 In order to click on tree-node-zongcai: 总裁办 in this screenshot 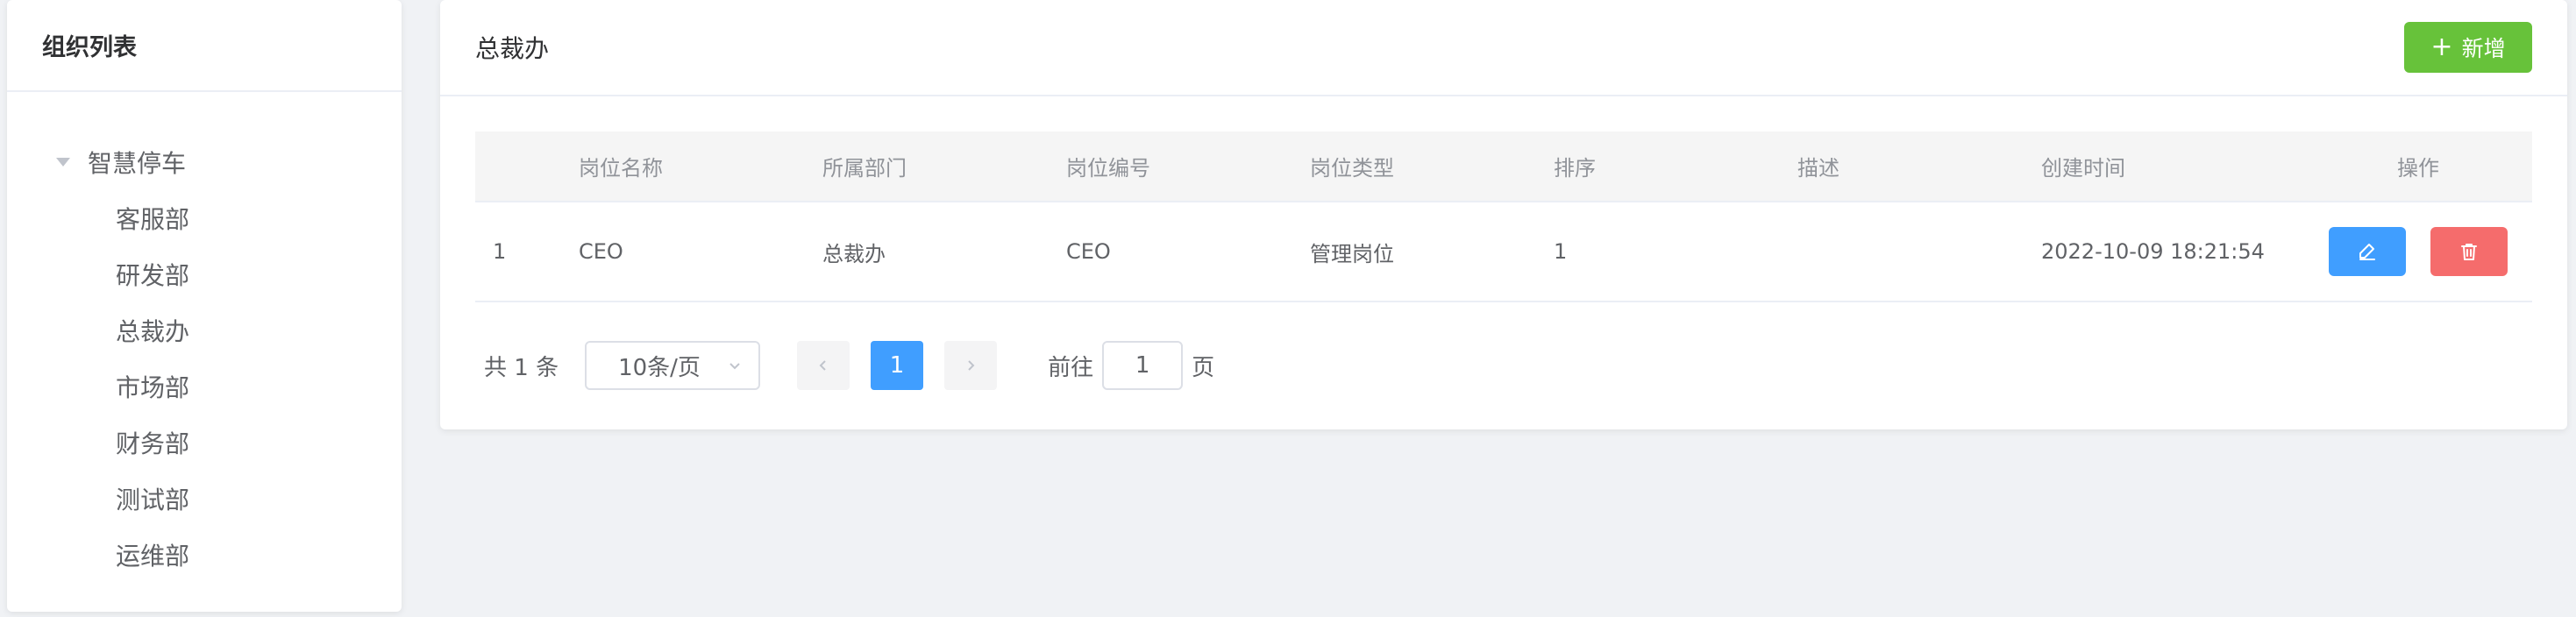, I will do `click(204, 330)`.